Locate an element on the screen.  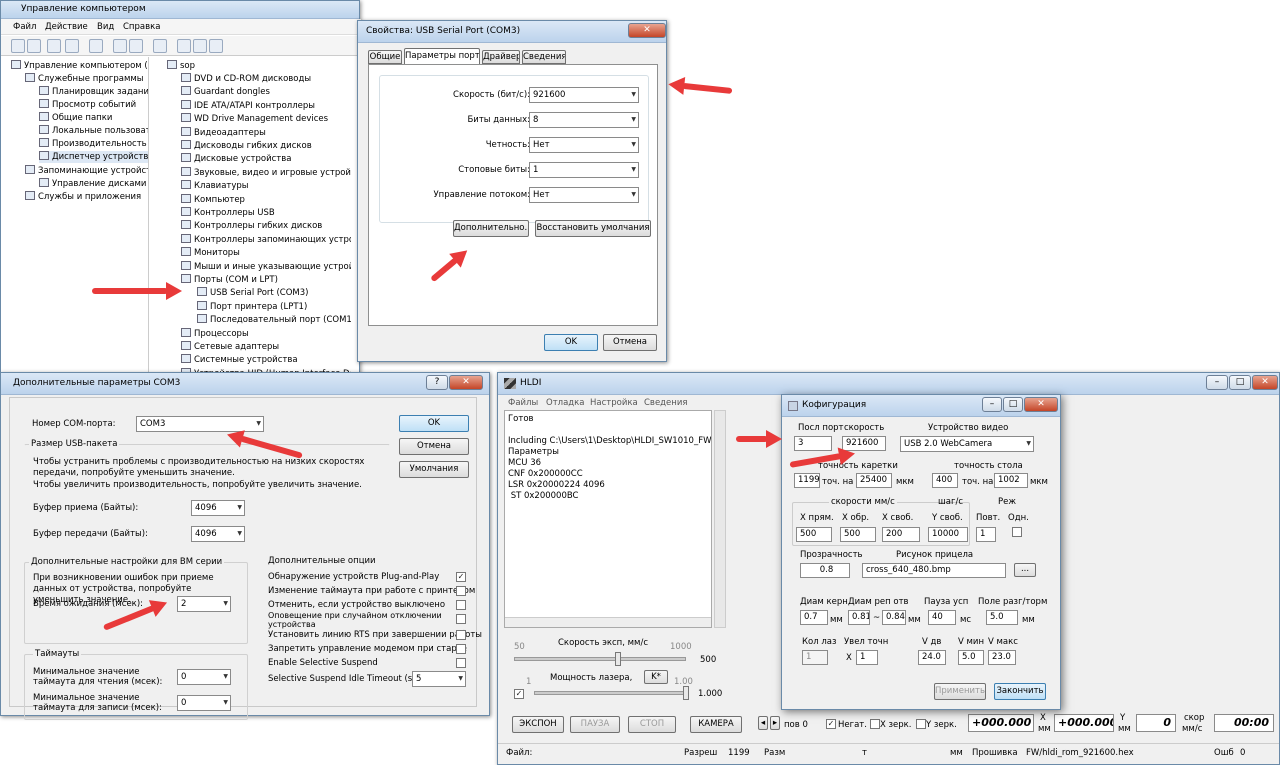
device-root: sop is located at coordinates (181, 66).